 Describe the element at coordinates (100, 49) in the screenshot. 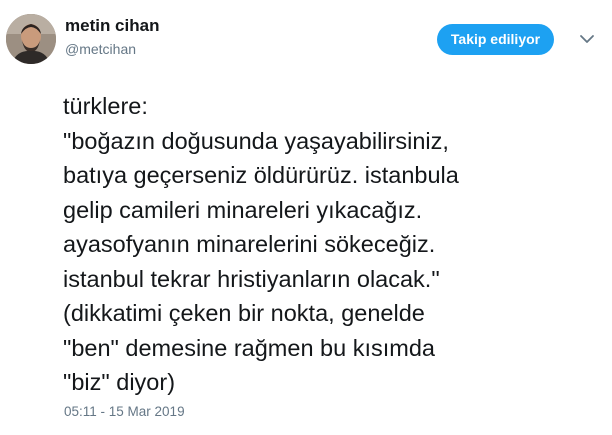

I see `username: @metcihan` at that location.